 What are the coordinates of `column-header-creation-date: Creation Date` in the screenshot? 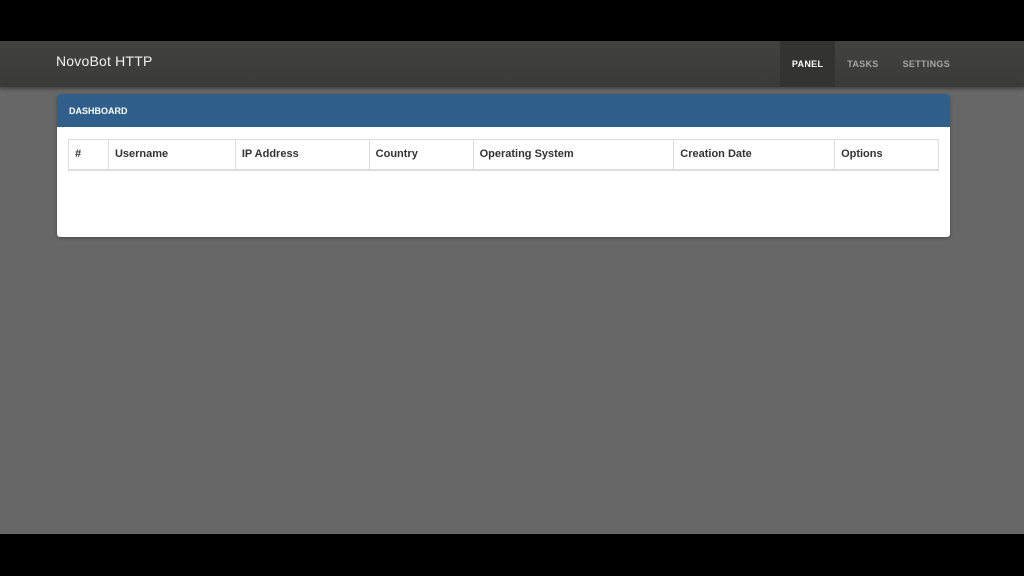 It's located at (754, 155).